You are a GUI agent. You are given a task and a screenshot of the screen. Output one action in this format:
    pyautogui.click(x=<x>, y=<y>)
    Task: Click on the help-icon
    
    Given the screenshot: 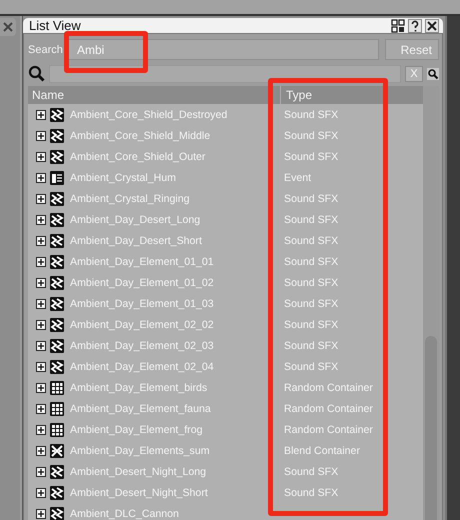 What is the action you would take?
    pyautogui.click(x=415, y=25)
    